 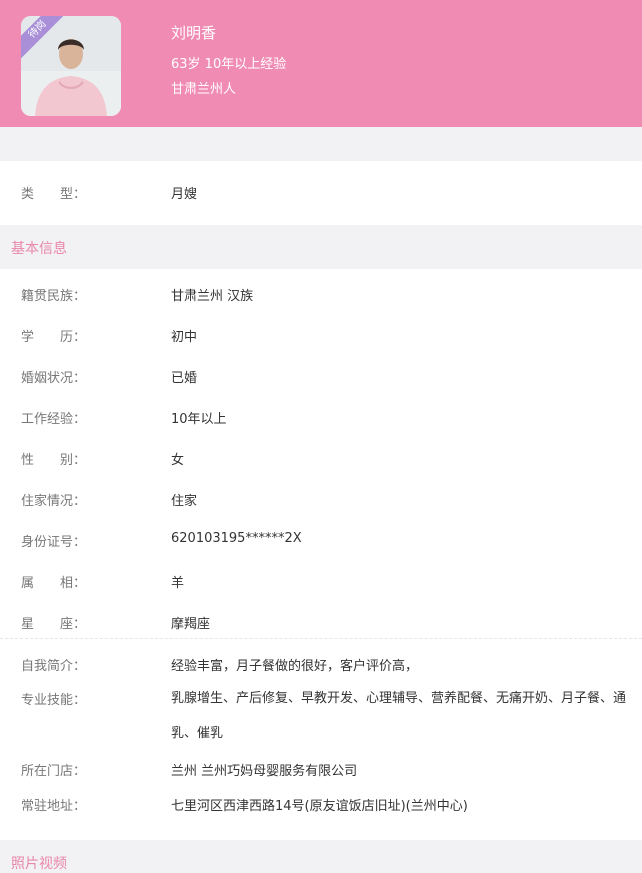 I want to click on info-value: 10年以上, so click(x=199, y=419).